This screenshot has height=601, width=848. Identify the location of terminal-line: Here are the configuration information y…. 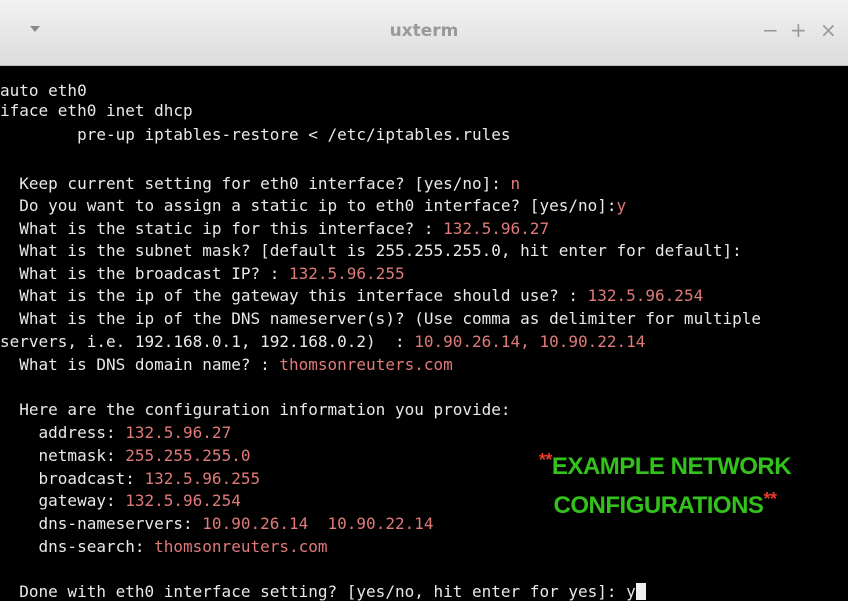
(255, 409).